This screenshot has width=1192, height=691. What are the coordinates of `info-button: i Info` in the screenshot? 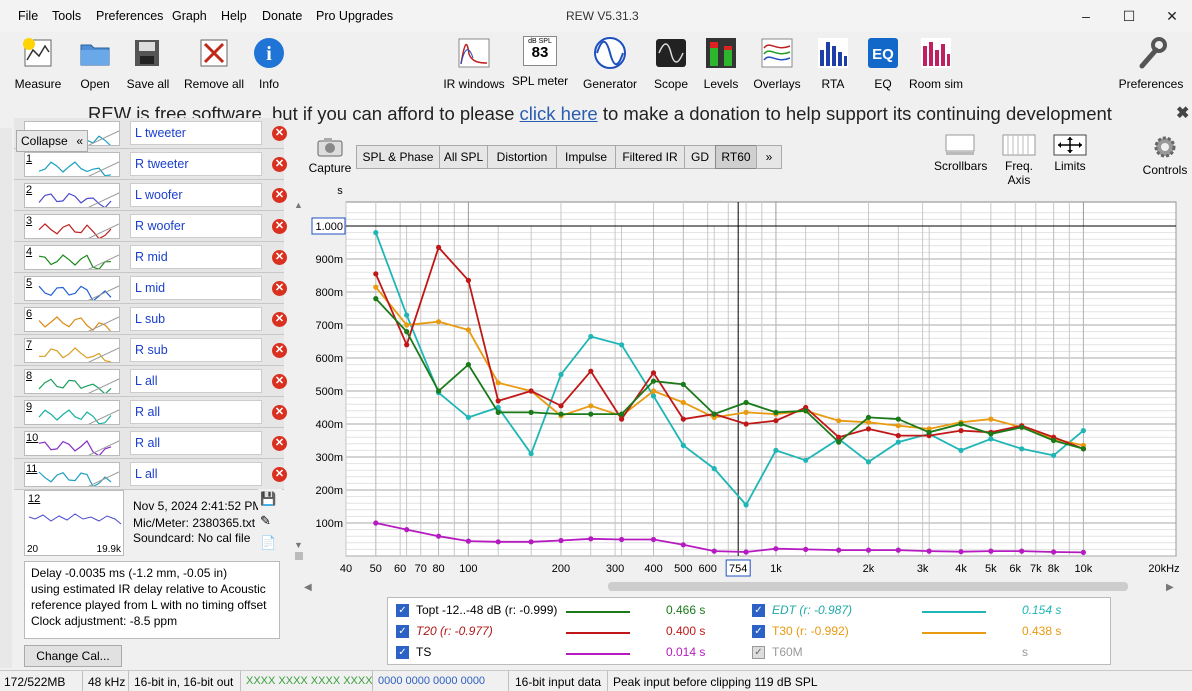 It's located at (269, 63).